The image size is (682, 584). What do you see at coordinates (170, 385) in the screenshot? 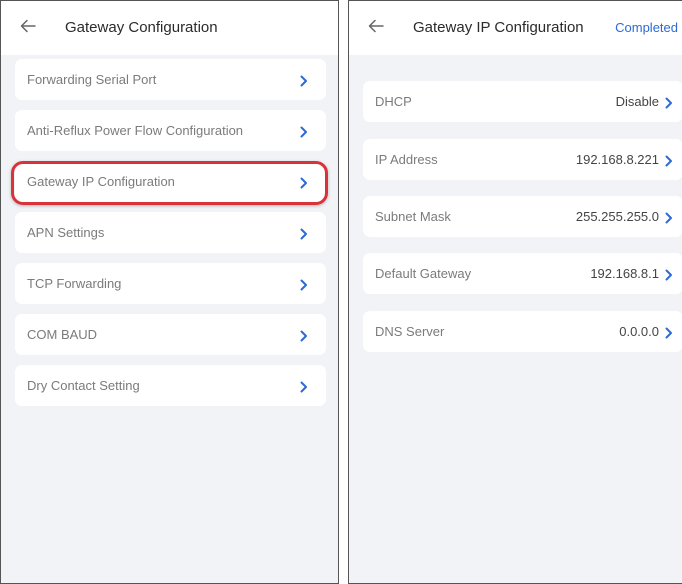
I see `menu-item-dry-contact-setting: Dry Contact Setting` at bounding box center [170, 385].